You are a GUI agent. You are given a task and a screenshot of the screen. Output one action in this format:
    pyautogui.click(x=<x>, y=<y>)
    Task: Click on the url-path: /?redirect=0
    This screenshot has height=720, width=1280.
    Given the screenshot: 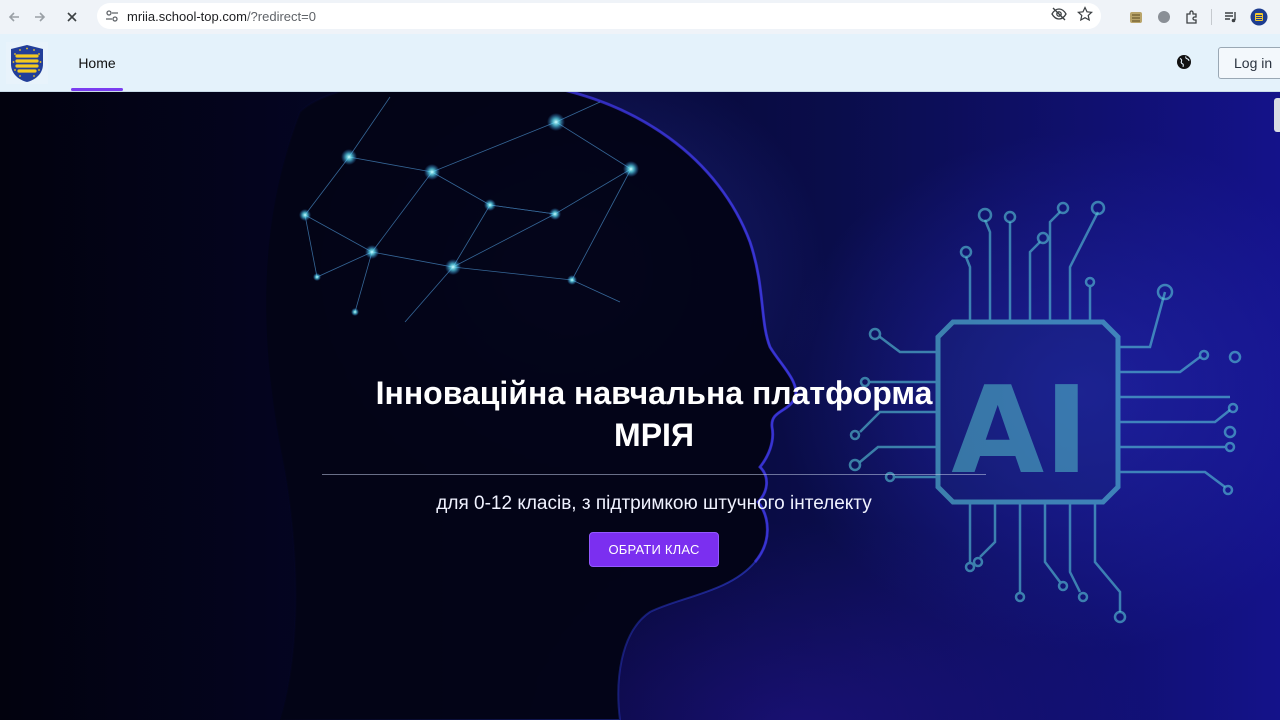 What is the action you would take?
    pyautogui.click(x=281, y=16)
    